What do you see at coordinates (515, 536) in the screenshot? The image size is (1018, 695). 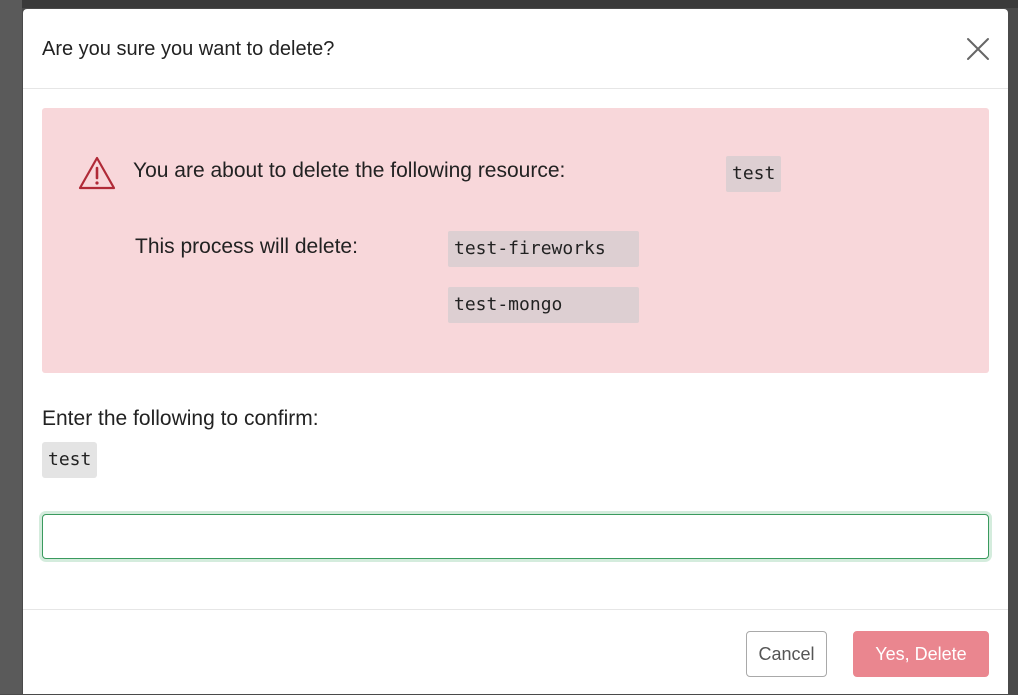 I see `confirm-input` at bounding box center [515, 536].